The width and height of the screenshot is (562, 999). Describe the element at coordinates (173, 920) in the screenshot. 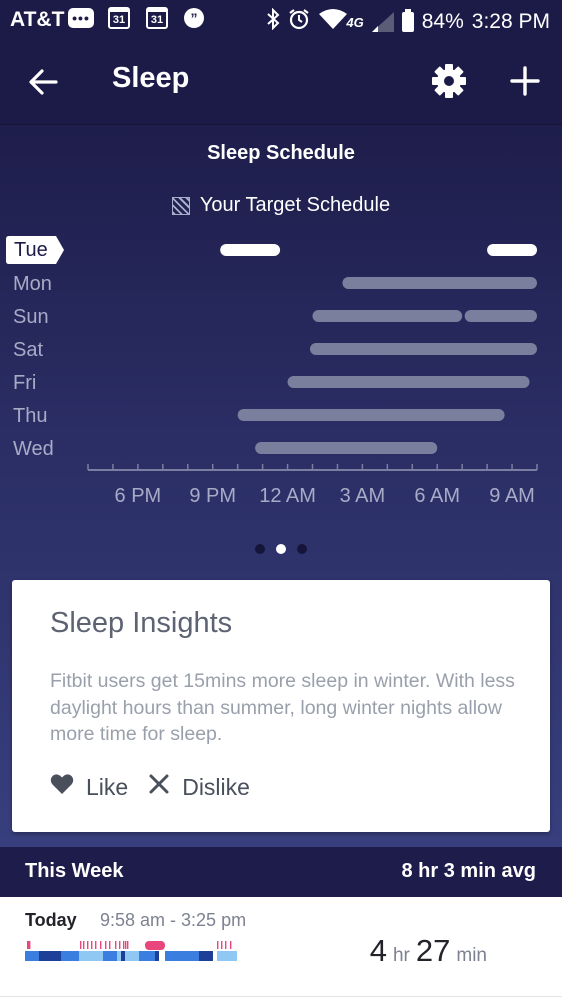

I see `log-time-range: 9:58 am - 3:25 pm` at that location.